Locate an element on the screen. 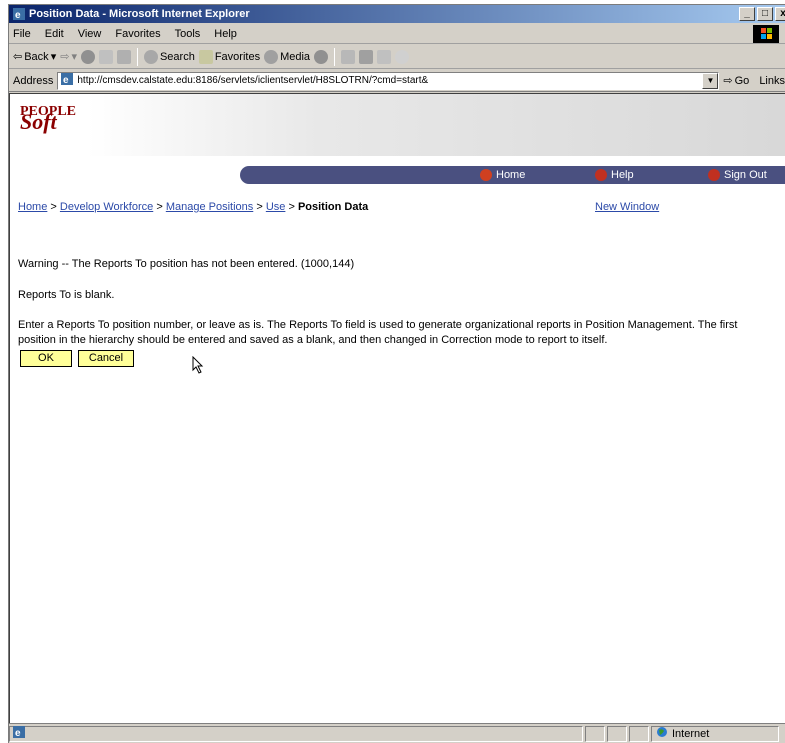 This screenshot has width=785, height=743. peoplesoft-banner: PEOPLE Soft is located at coordinates (397, 125).